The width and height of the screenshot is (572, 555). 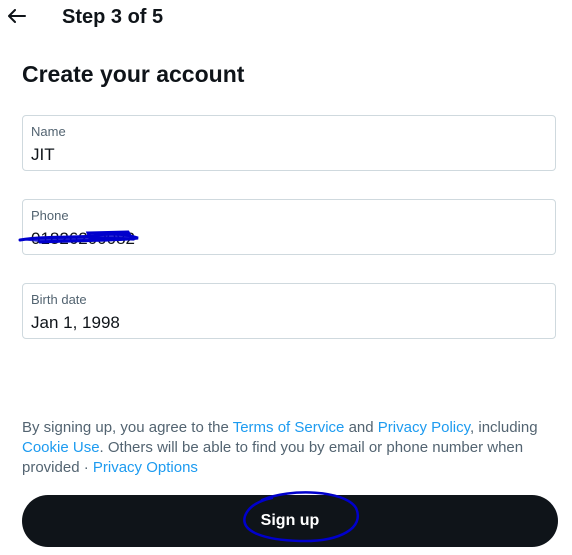 I want to click on legal-text-2: and, so click(x=361, y=427).